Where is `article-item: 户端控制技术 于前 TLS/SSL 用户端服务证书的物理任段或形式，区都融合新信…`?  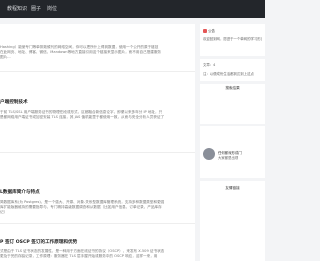 article-item: 户端控制技术 于前 TLS/SSL 用户端服务证书的物理任段或形式，区都融合新信… is located at coordinates (97, 109).